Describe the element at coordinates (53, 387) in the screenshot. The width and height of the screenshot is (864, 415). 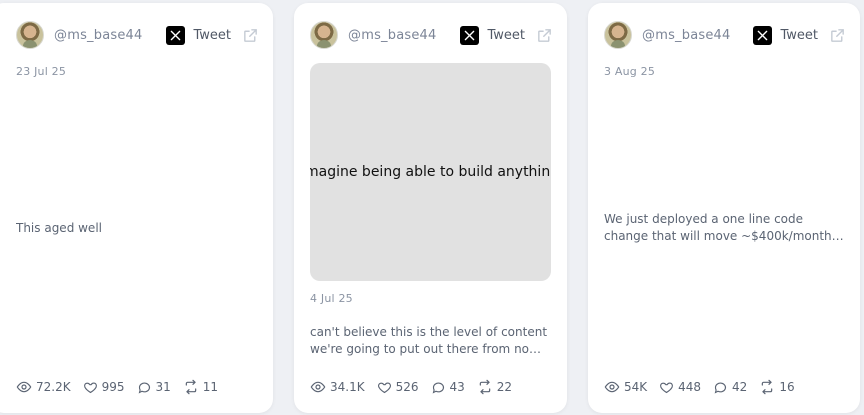
I see `views-count: 72.2K` at that location.